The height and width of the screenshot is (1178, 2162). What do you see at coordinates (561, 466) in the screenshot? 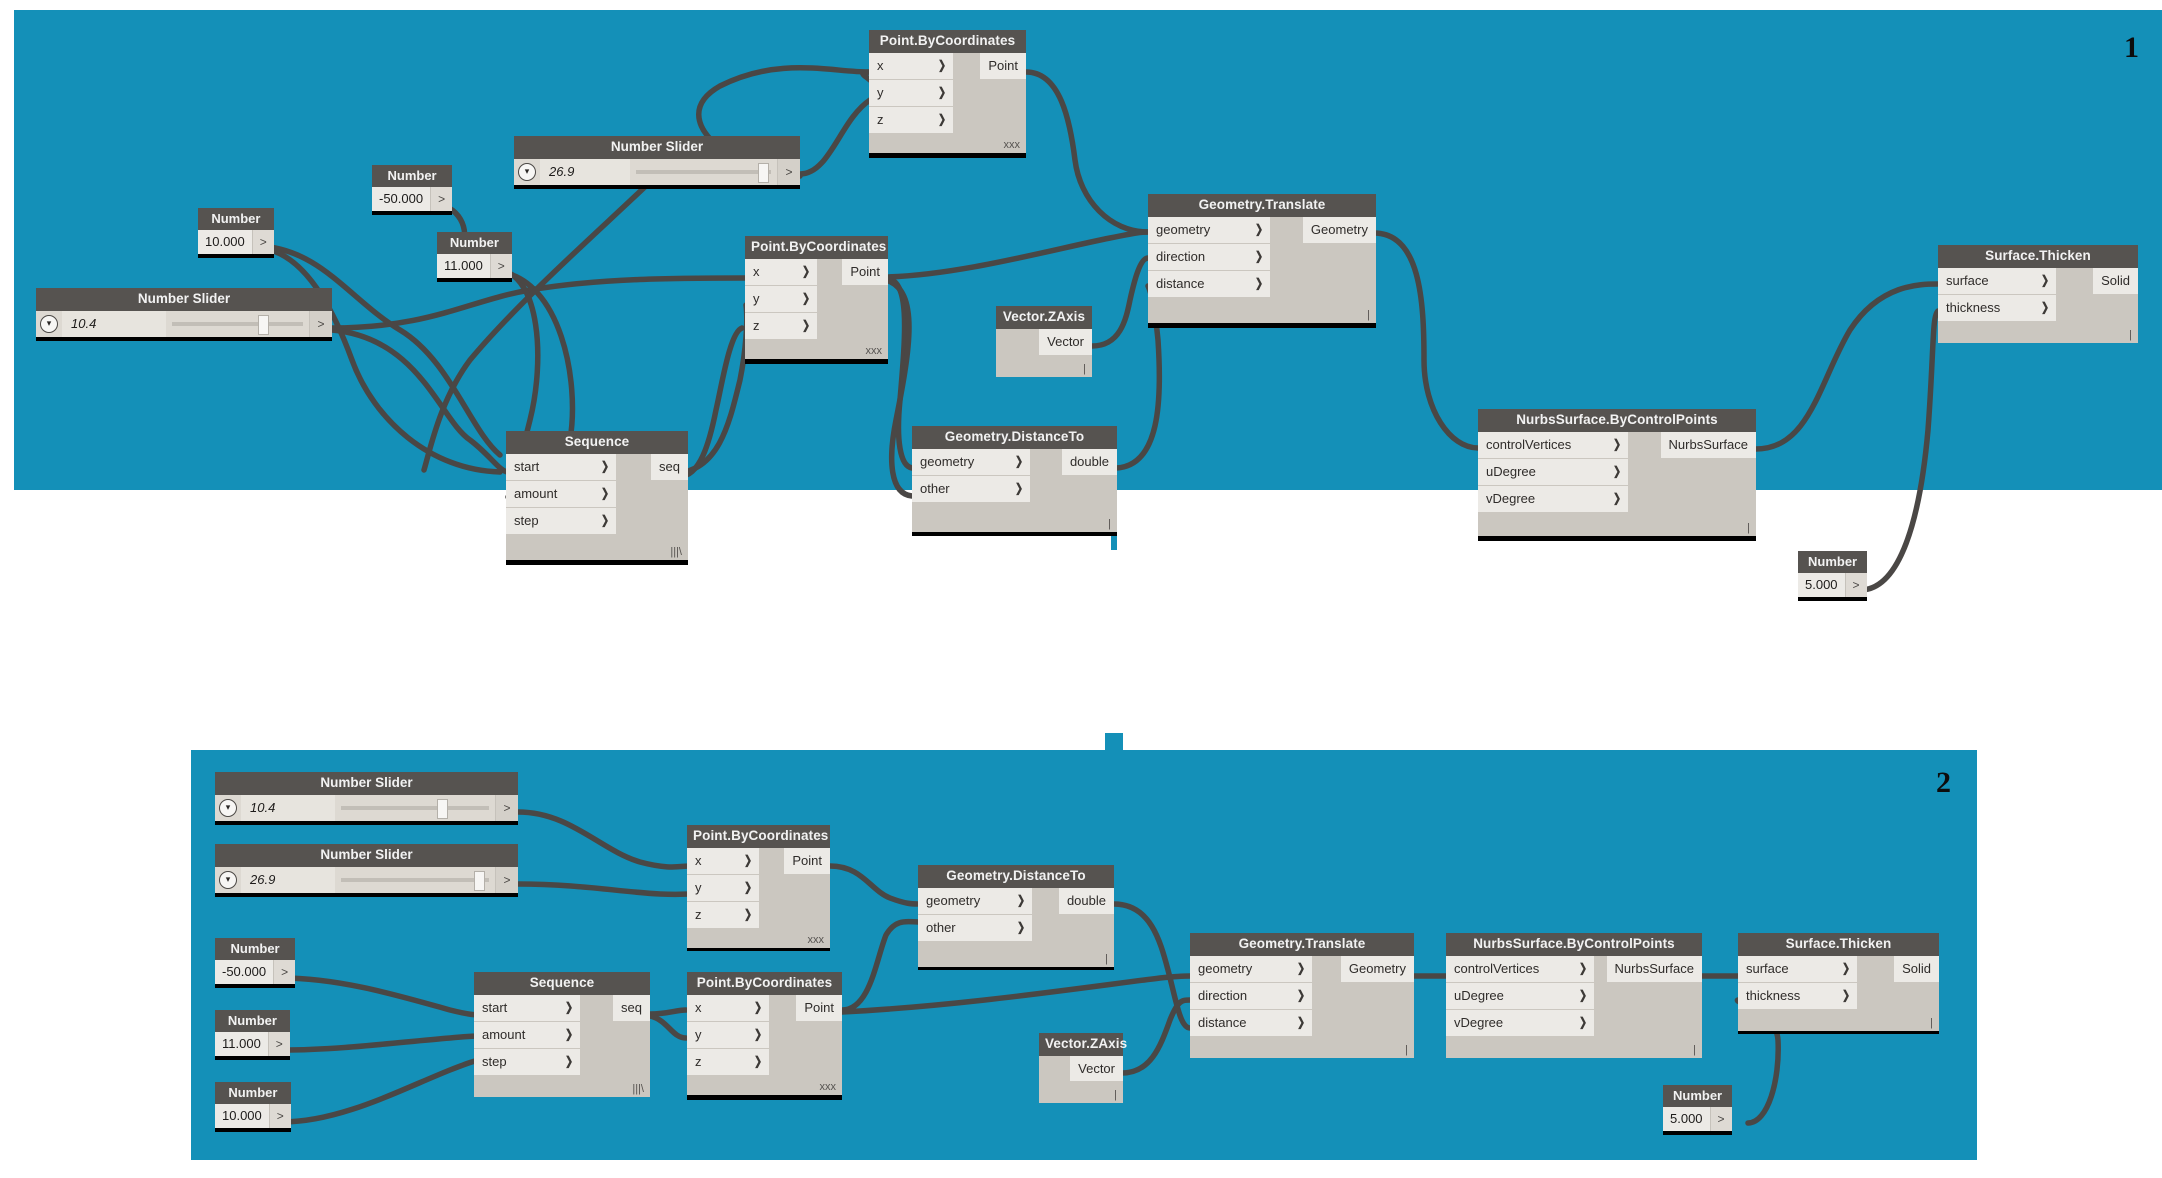
I see `input-port-start: start ❯` at bounding box center [561, 466].